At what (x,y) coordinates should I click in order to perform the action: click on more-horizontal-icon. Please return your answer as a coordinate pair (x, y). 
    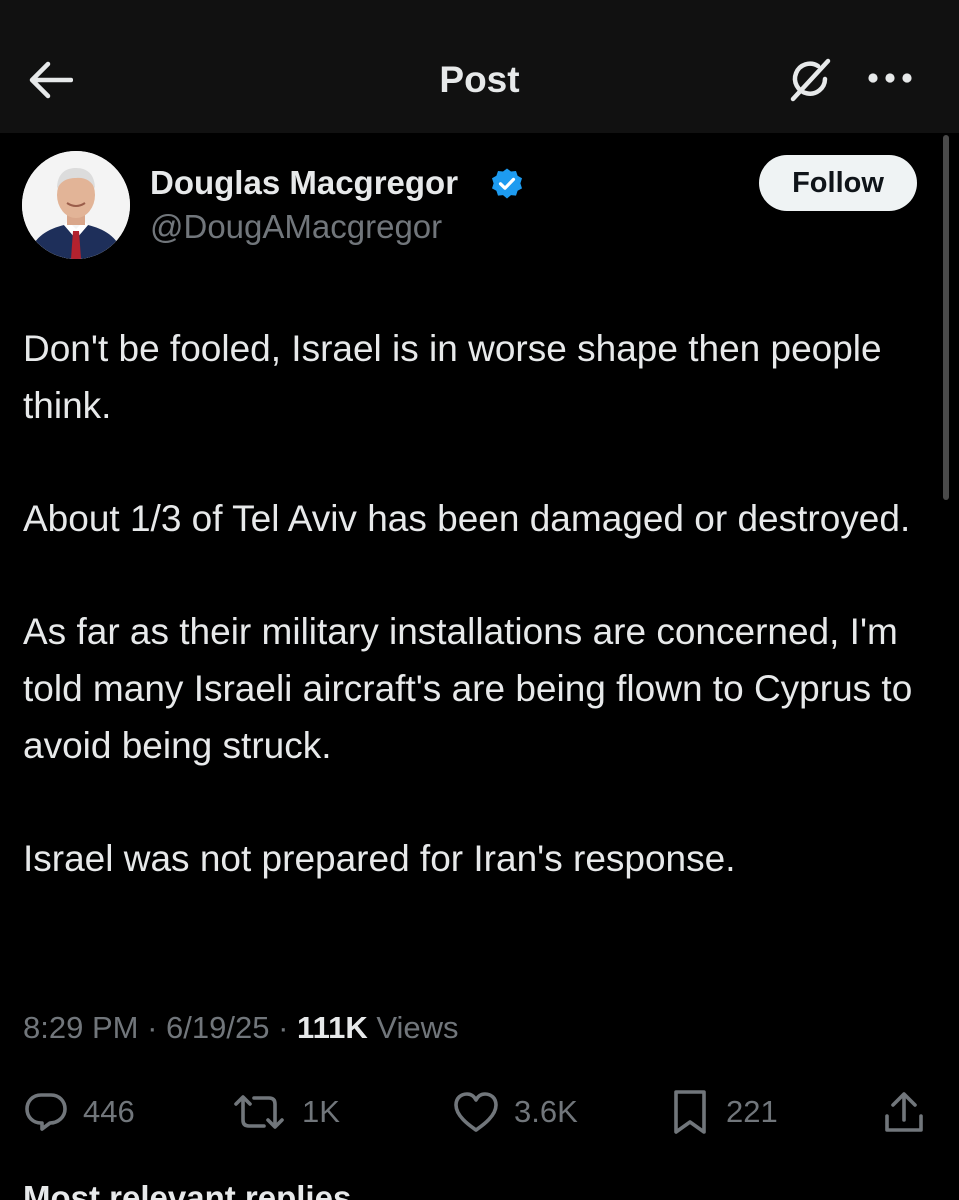
    Looking at the image, I should click on (890, 80).